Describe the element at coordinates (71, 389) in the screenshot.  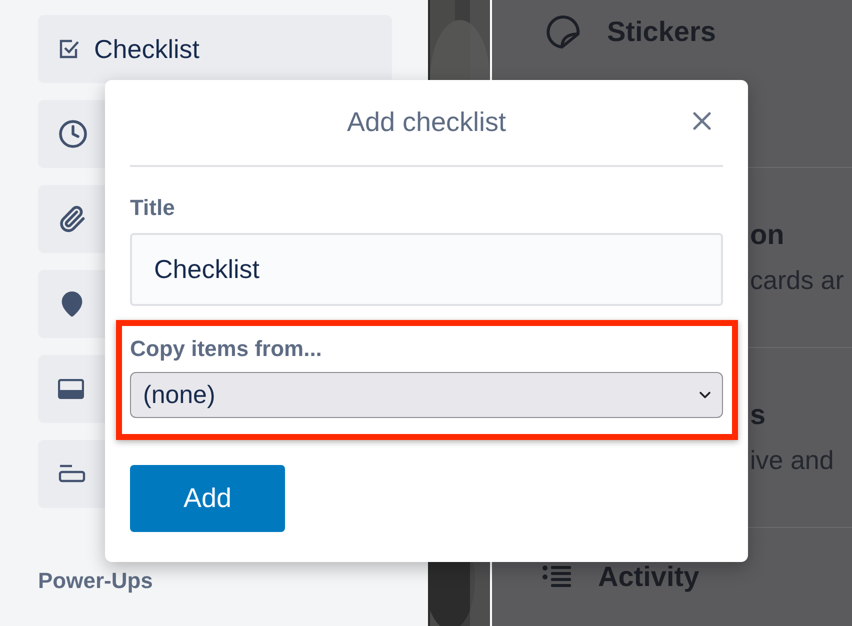
I see `card-icon` at that location.